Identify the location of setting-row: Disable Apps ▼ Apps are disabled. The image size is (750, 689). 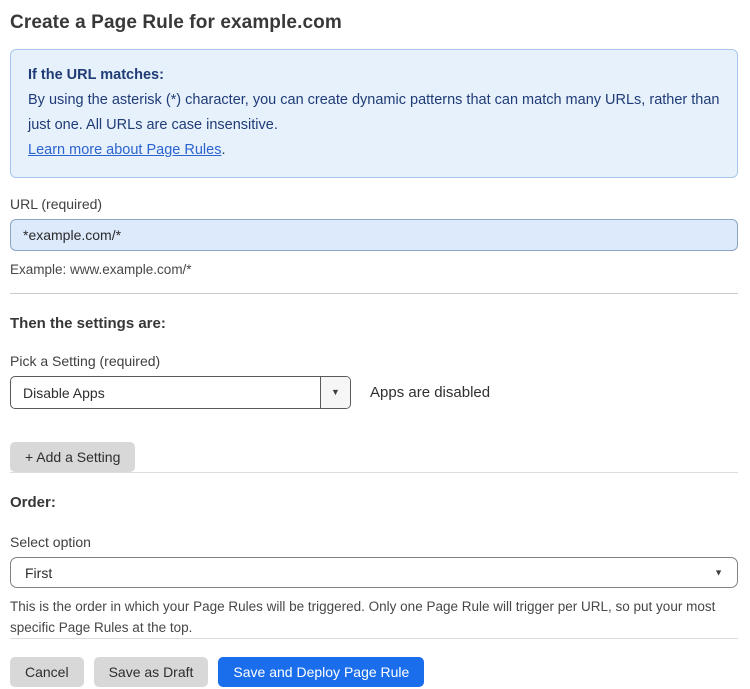
(374, 392).